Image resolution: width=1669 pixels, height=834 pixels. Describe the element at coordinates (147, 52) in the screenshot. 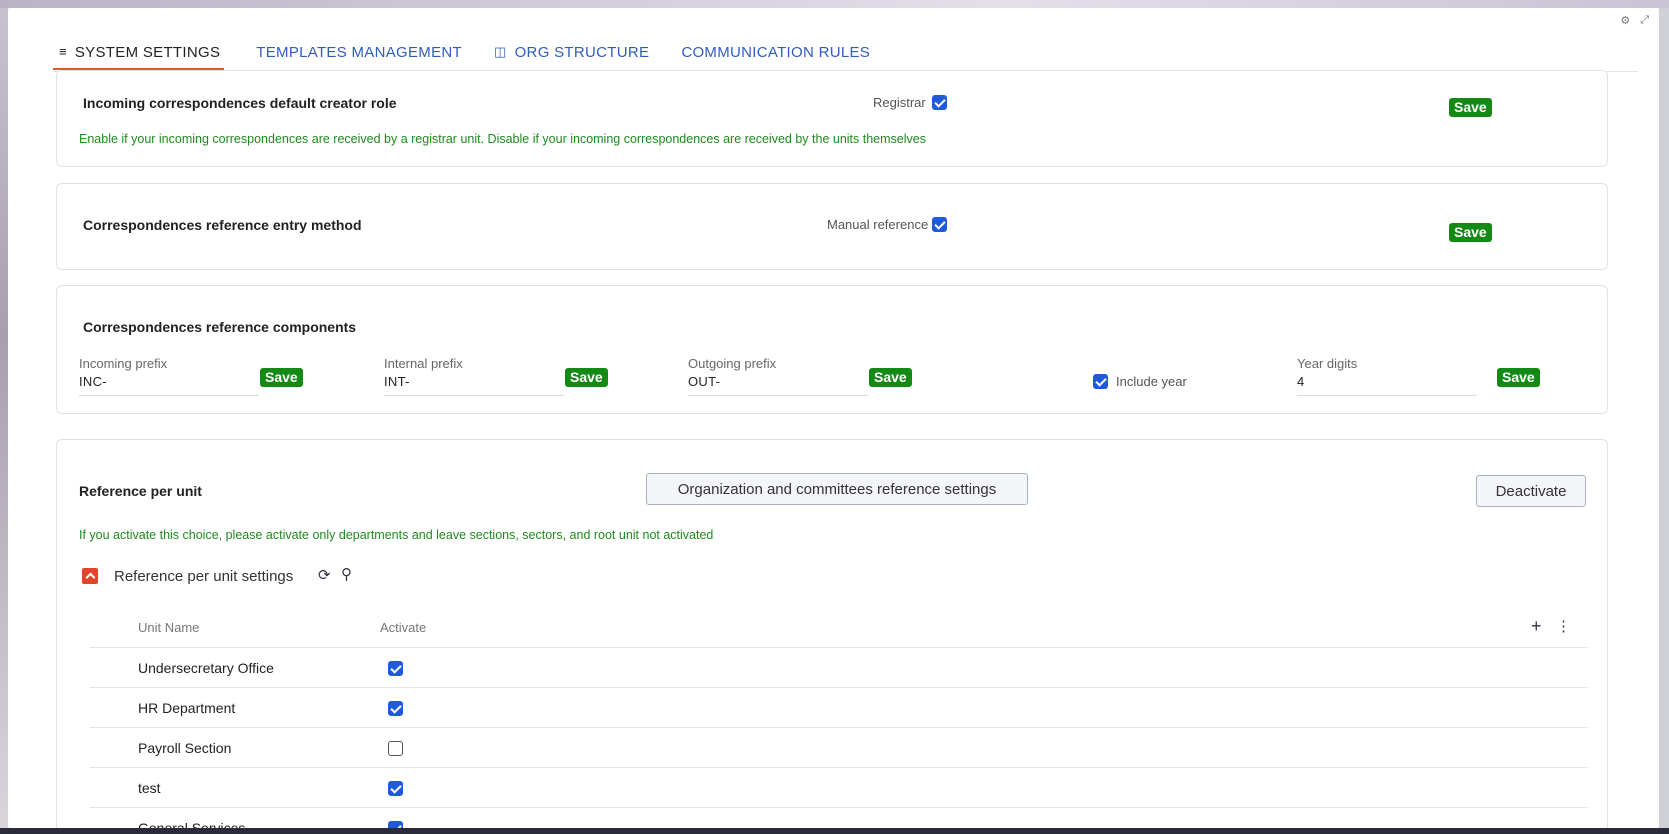

I see `tab-label: SYSTEM SETTINGS` at that location.